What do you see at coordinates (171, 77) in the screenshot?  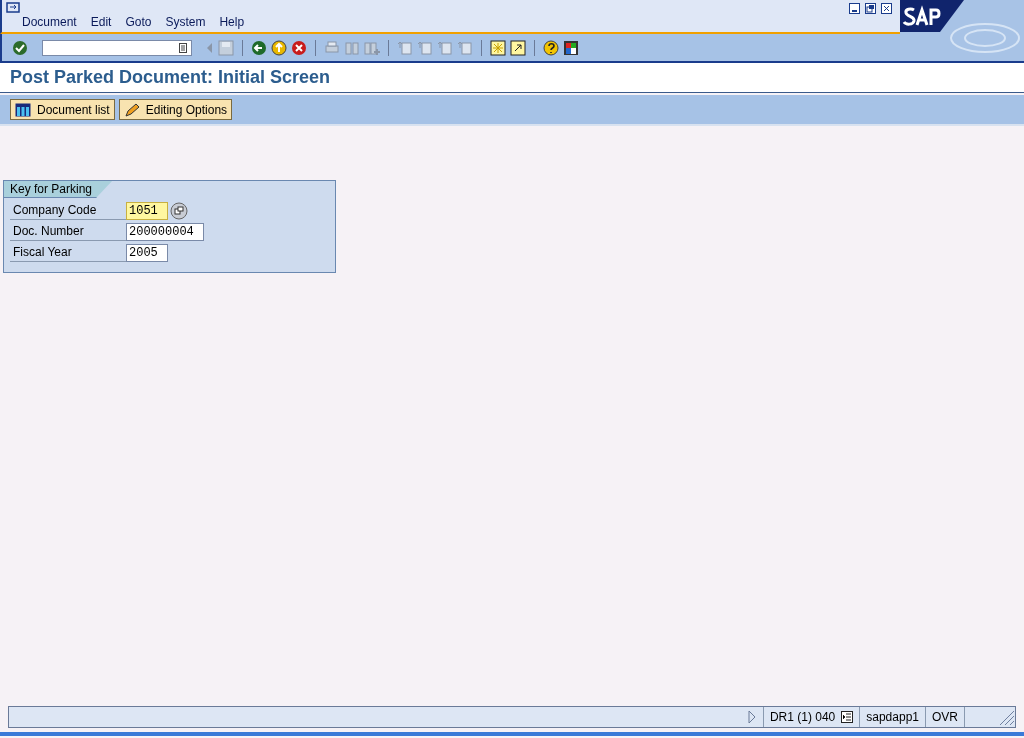 I see `screen-title: Post Parked Document: Initial Screen` at bounding box center [171, 77].